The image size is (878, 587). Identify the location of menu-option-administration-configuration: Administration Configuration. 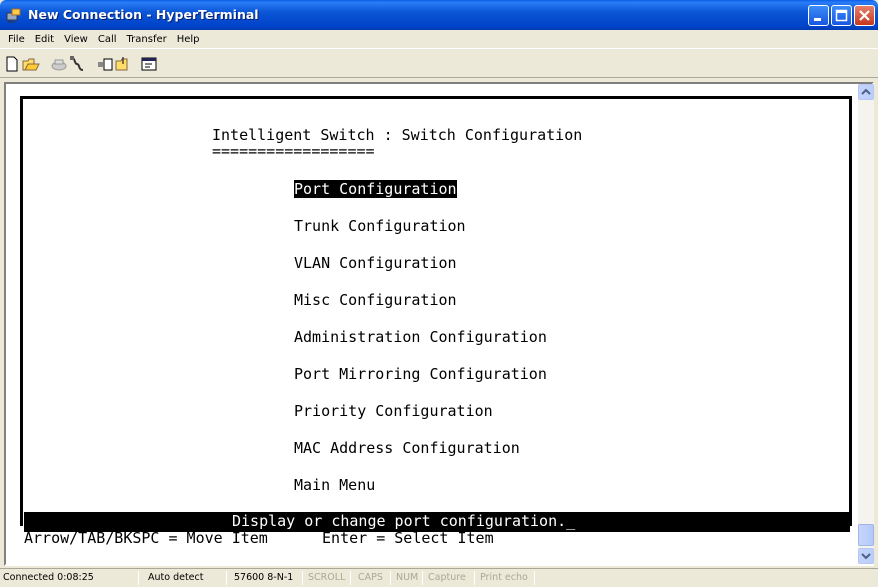
(420, 337).